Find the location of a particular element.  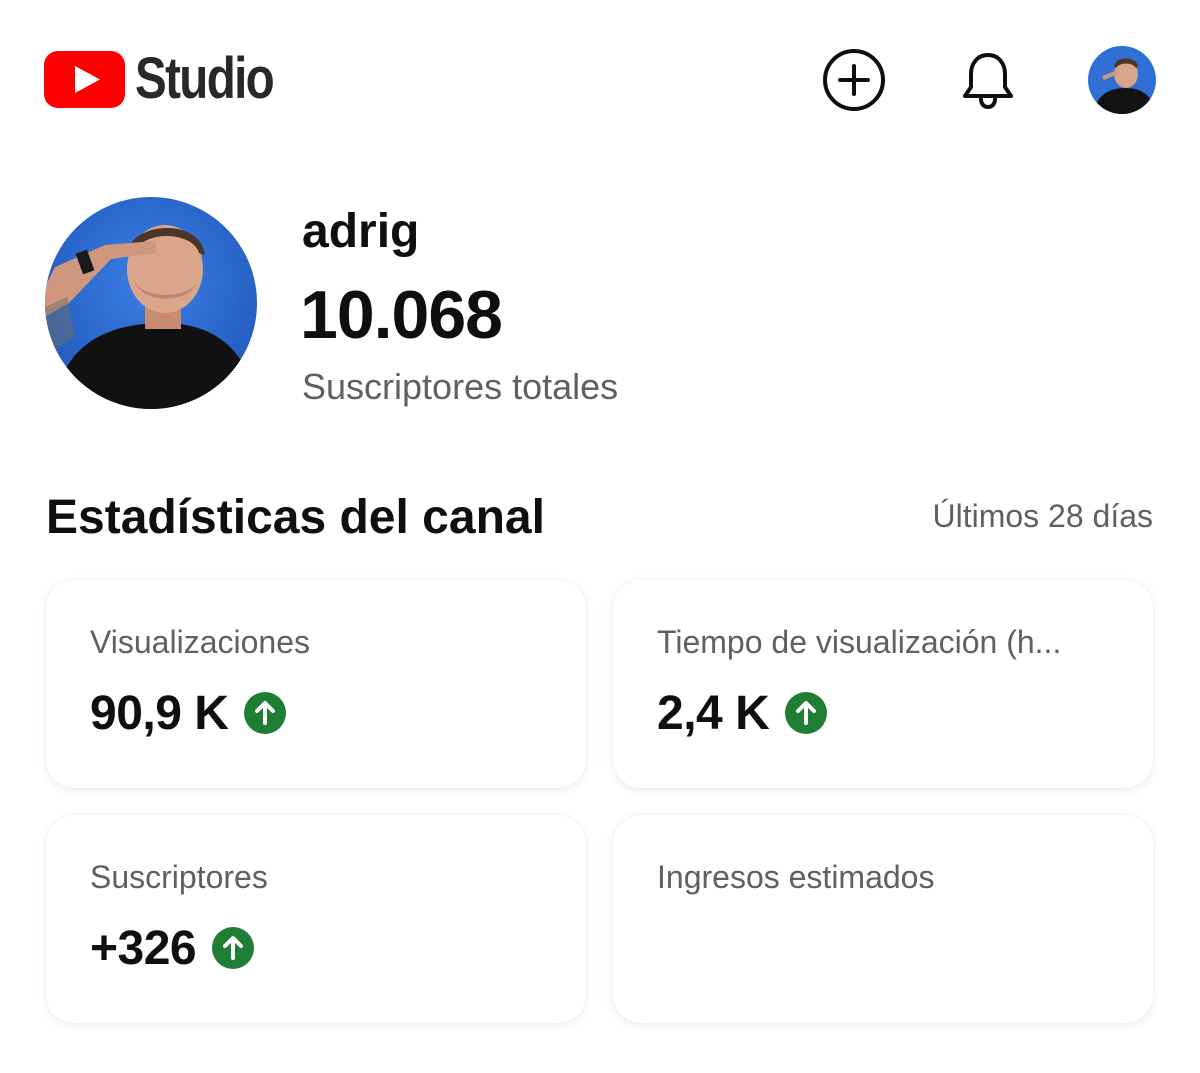

create-button is located at coordinates (854, 80).